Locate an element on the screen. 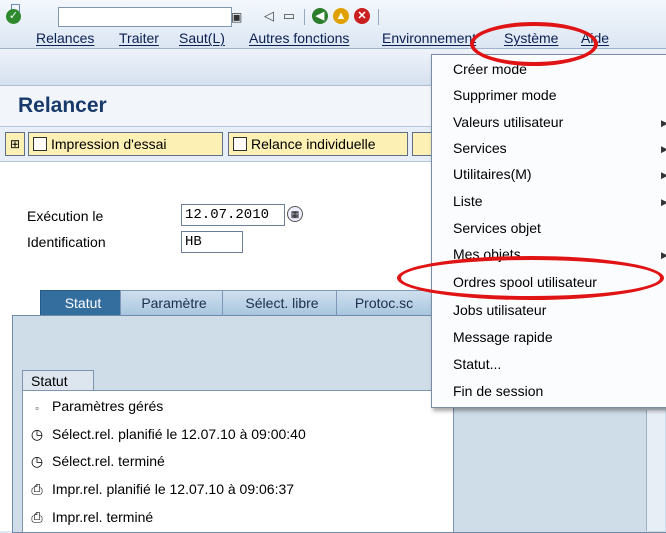 This screenshot has width=666, height=533. menu-item-message-rapide: Message rapide is located at coordinates (503, 337).